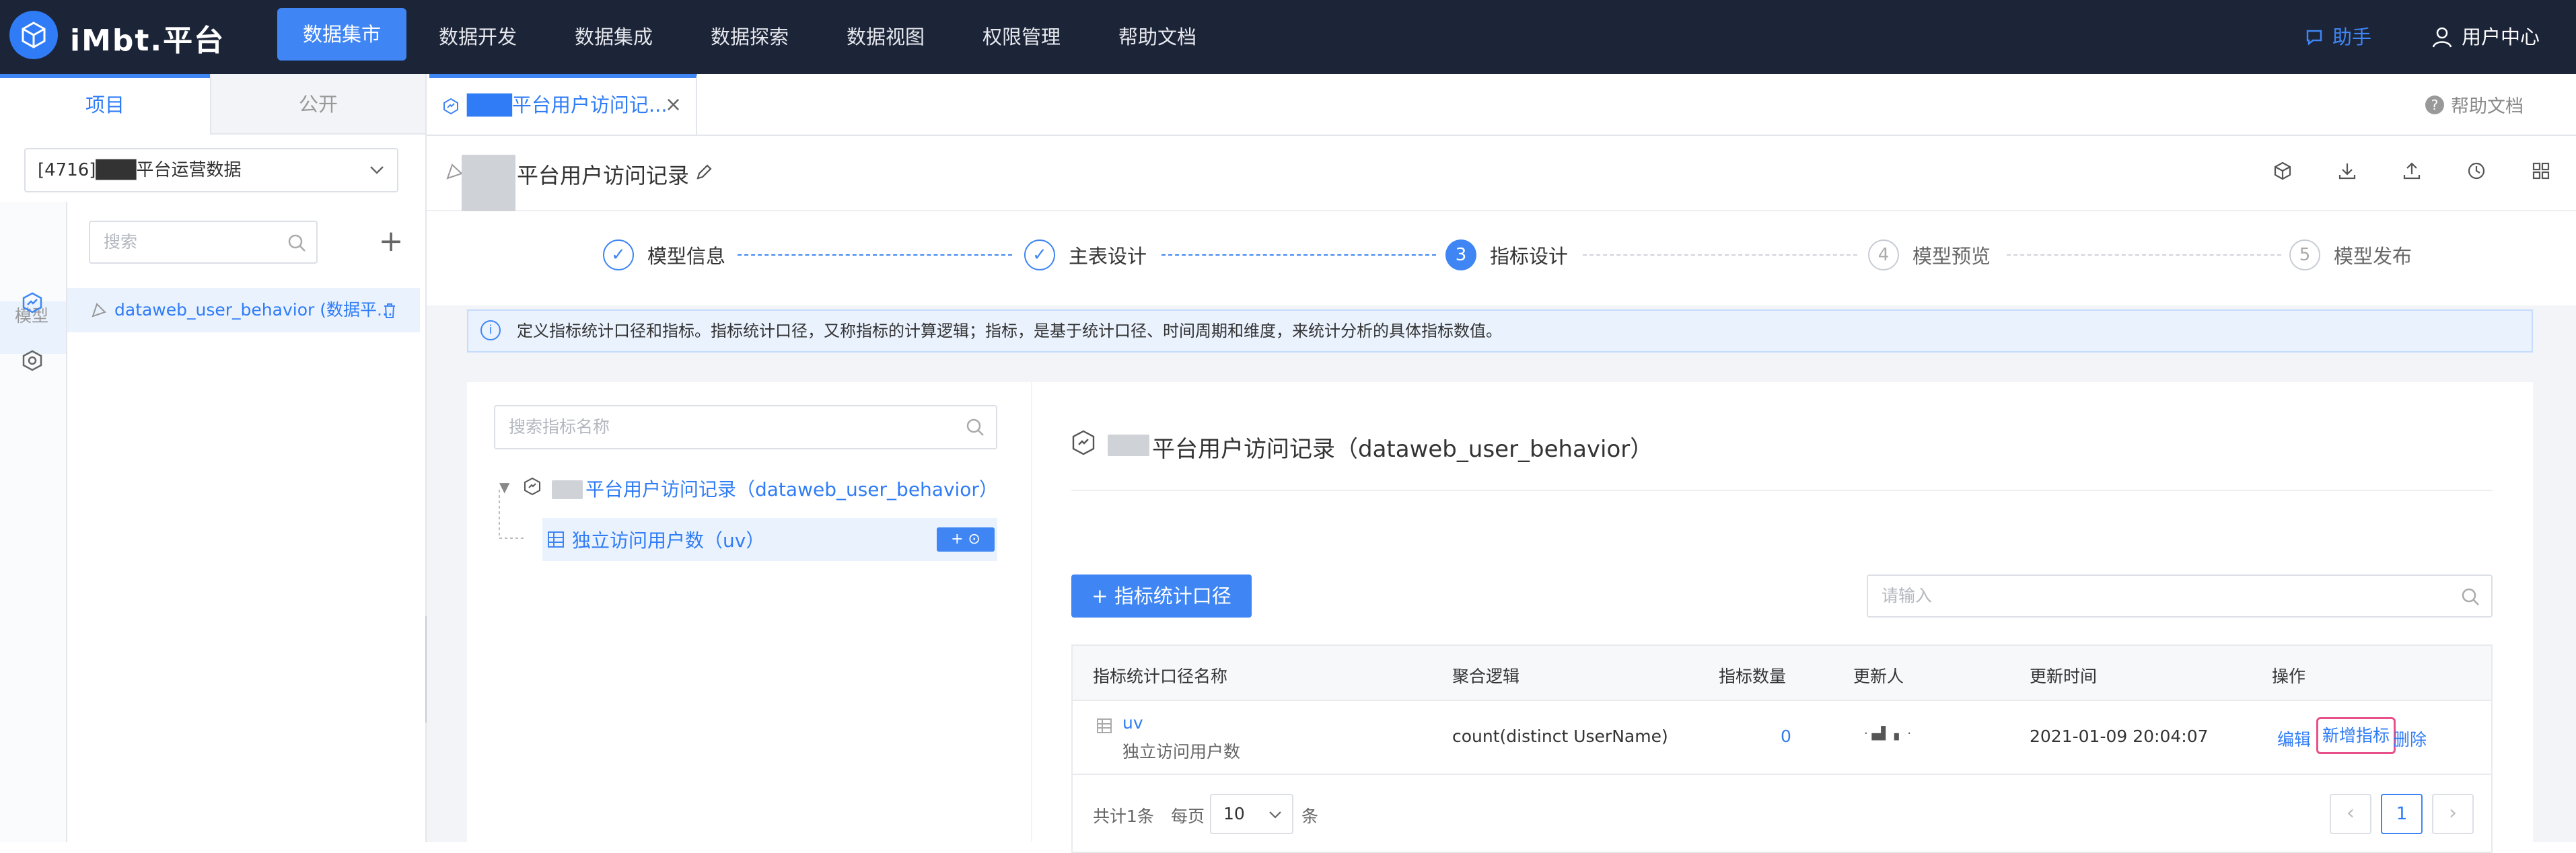 The image size is (2576, 853). What do you see at coordinates (1251, 814) in the screenshot?
I see `page-size-select: 10` at bounding box center [1251, 814].